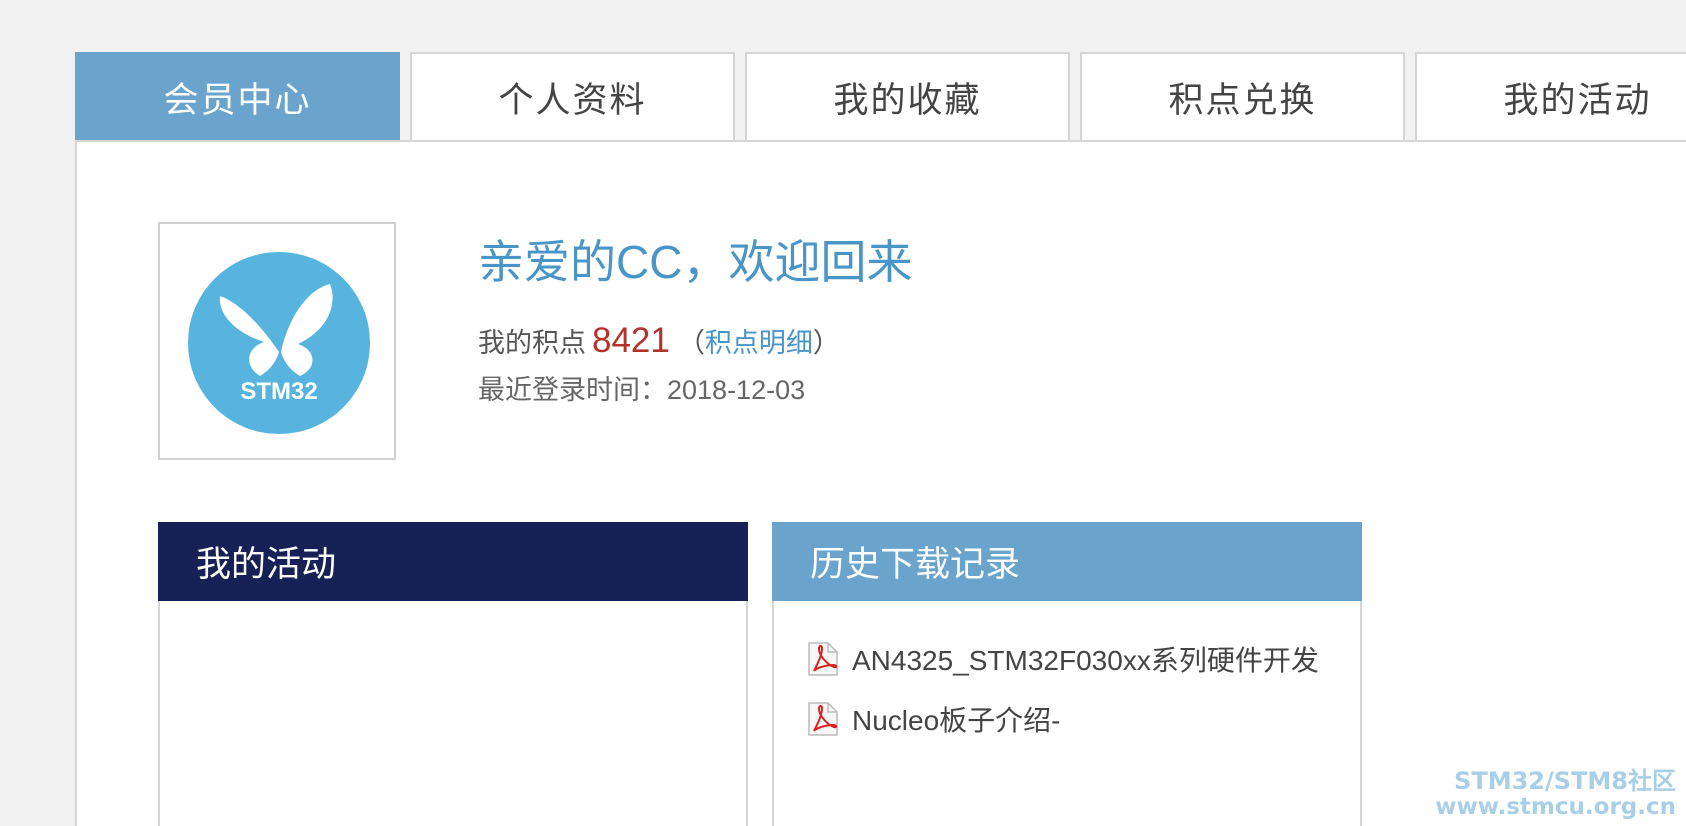 The image size is (1686, 826). I want to click on points-value: 8421, so click(631, 340).